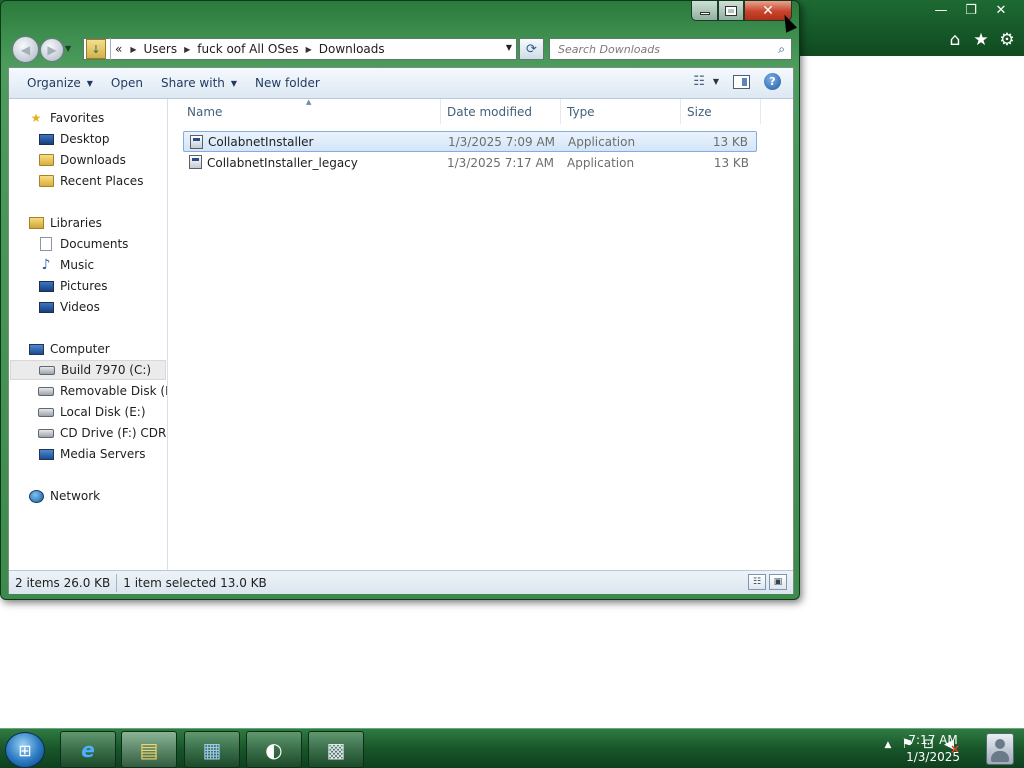 This screenshot has height=768, width=1024. What do you see at coordinates (778, 582) in the screenshot?
I see `large-icons-view-button: ▣` at bounding box center [778, 582].